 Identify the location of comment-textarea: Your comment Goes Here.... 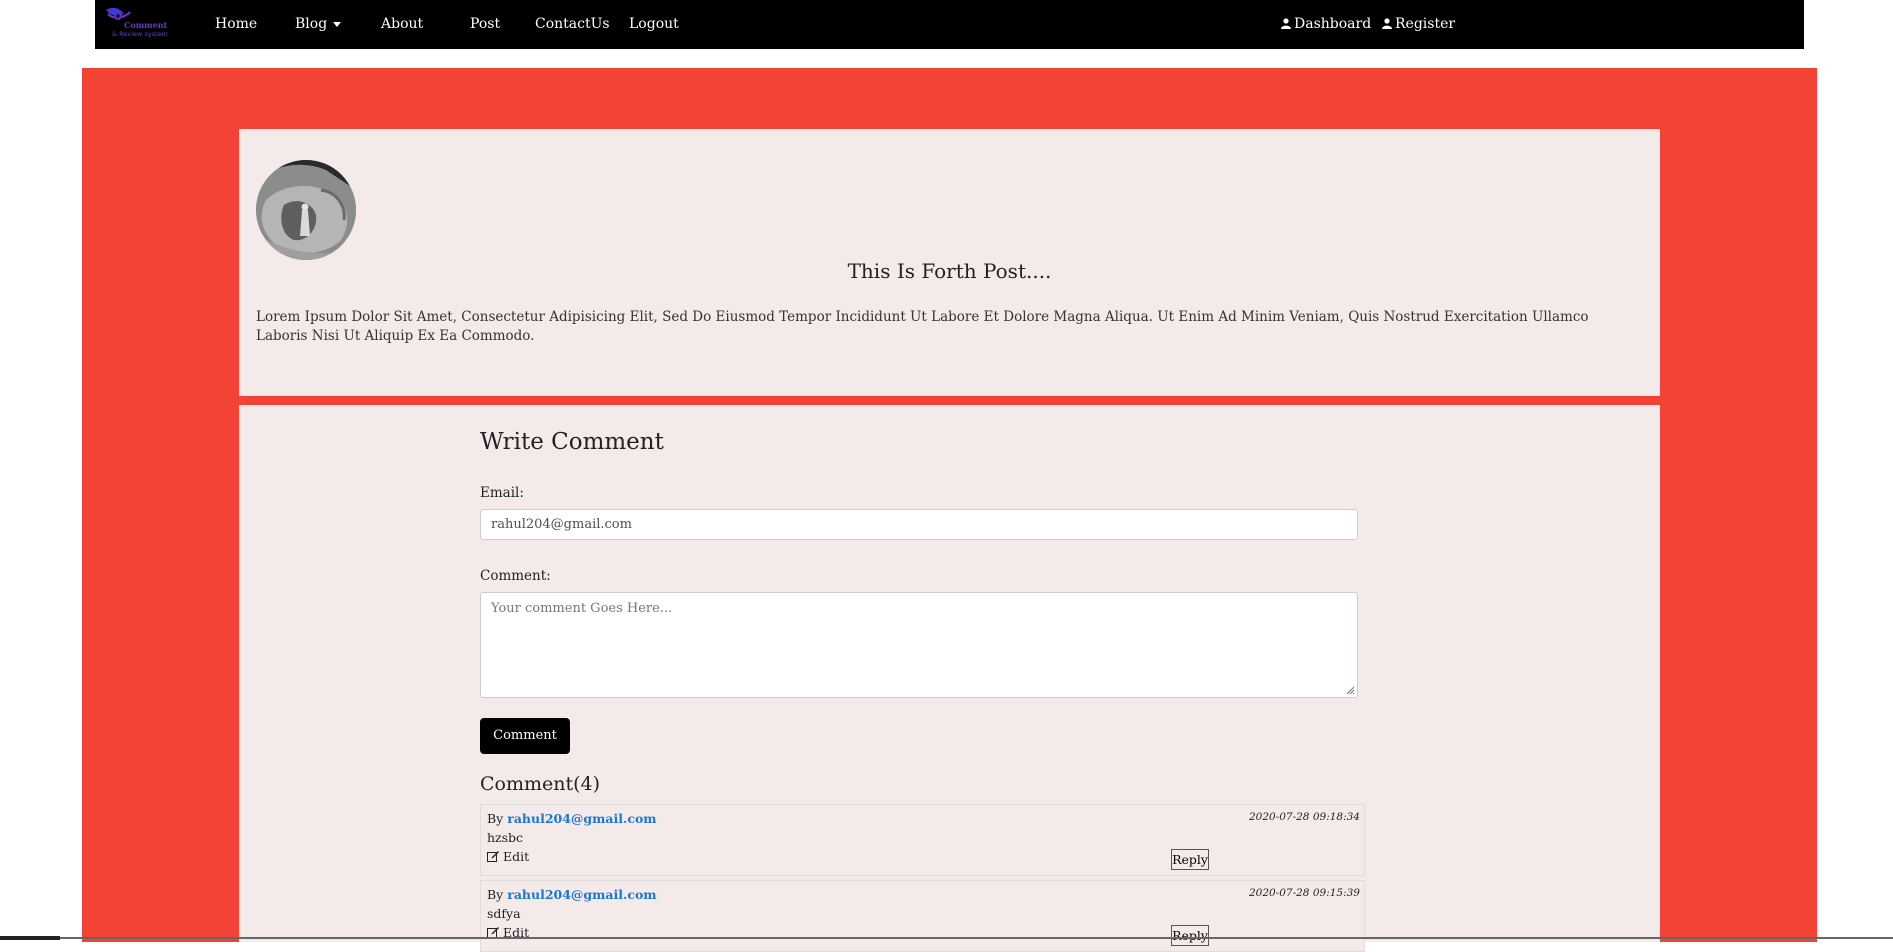
(919, 645).